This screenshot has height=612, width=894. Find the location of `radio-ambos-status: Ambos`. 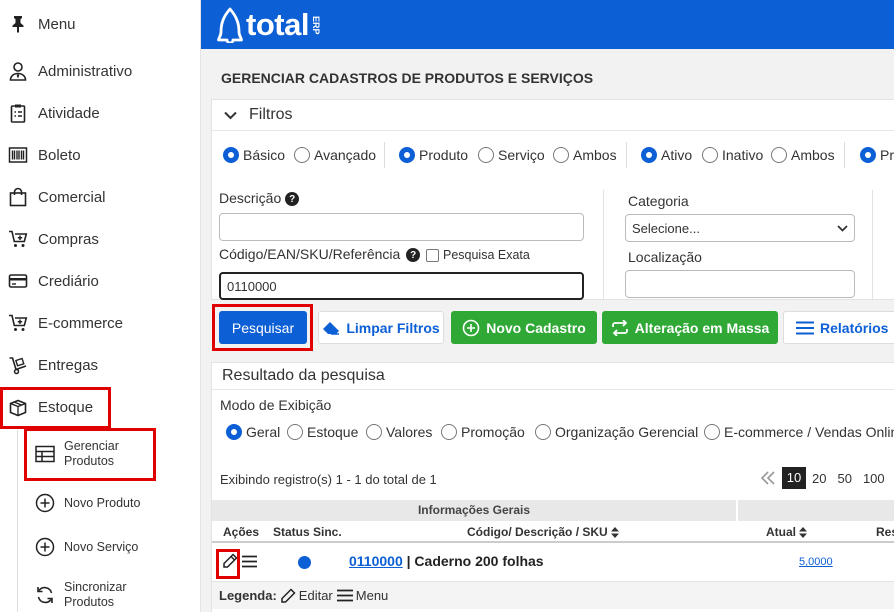

radio-ambos-status: Ambos is located at coordinates (803, 155).